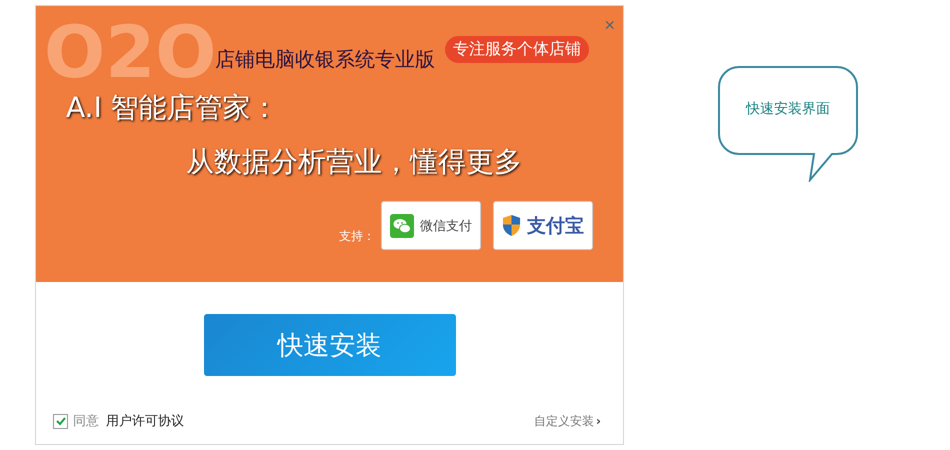  Describe the element at coordinates (357, 236) in the screenshot. I see `support-label: 支持：` at that location.